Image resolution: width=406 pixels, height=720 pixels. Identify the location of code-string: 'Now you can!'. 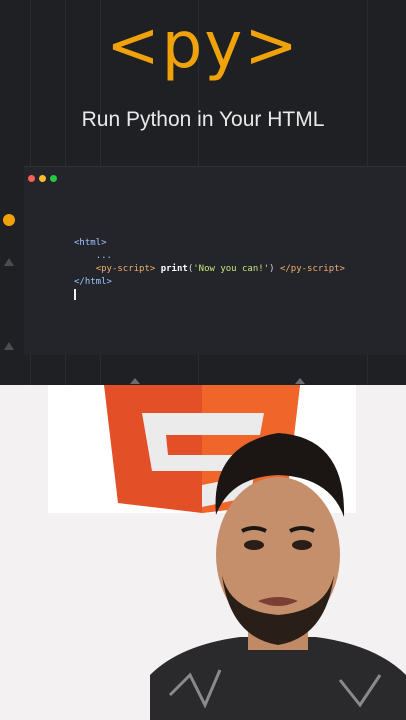
(231, 269).